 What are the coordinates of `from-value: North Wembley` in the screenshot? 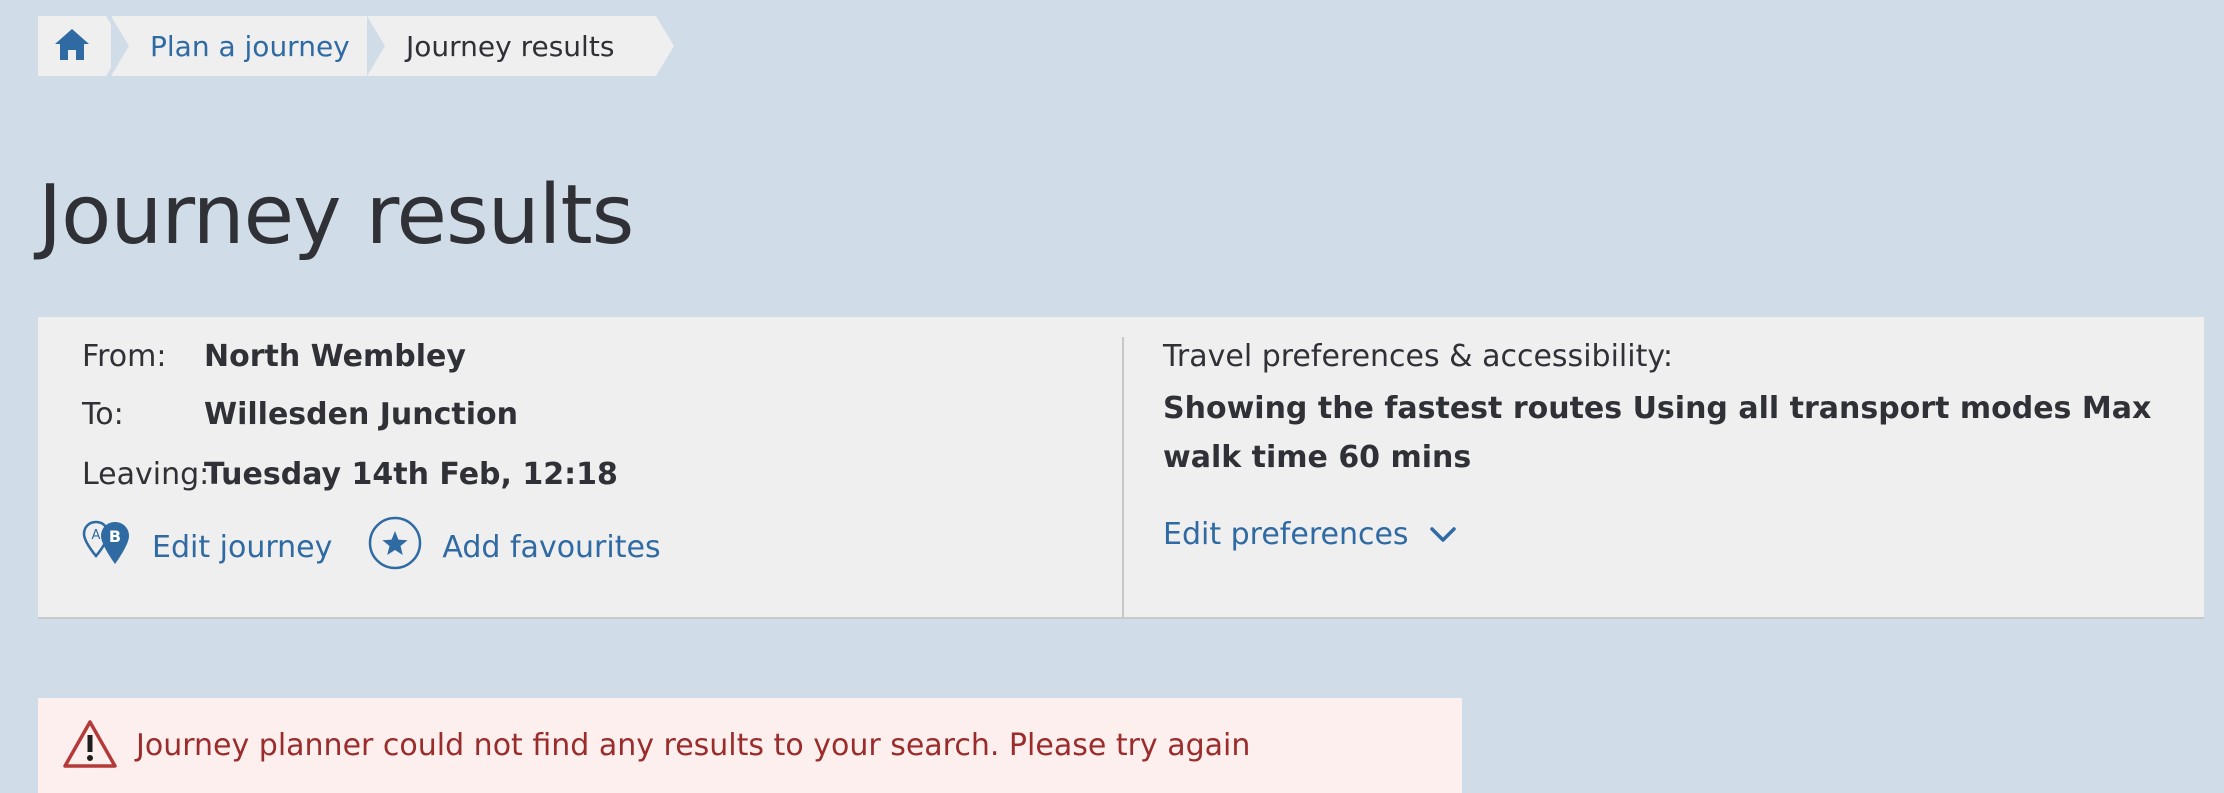 It's located at (335, 356).